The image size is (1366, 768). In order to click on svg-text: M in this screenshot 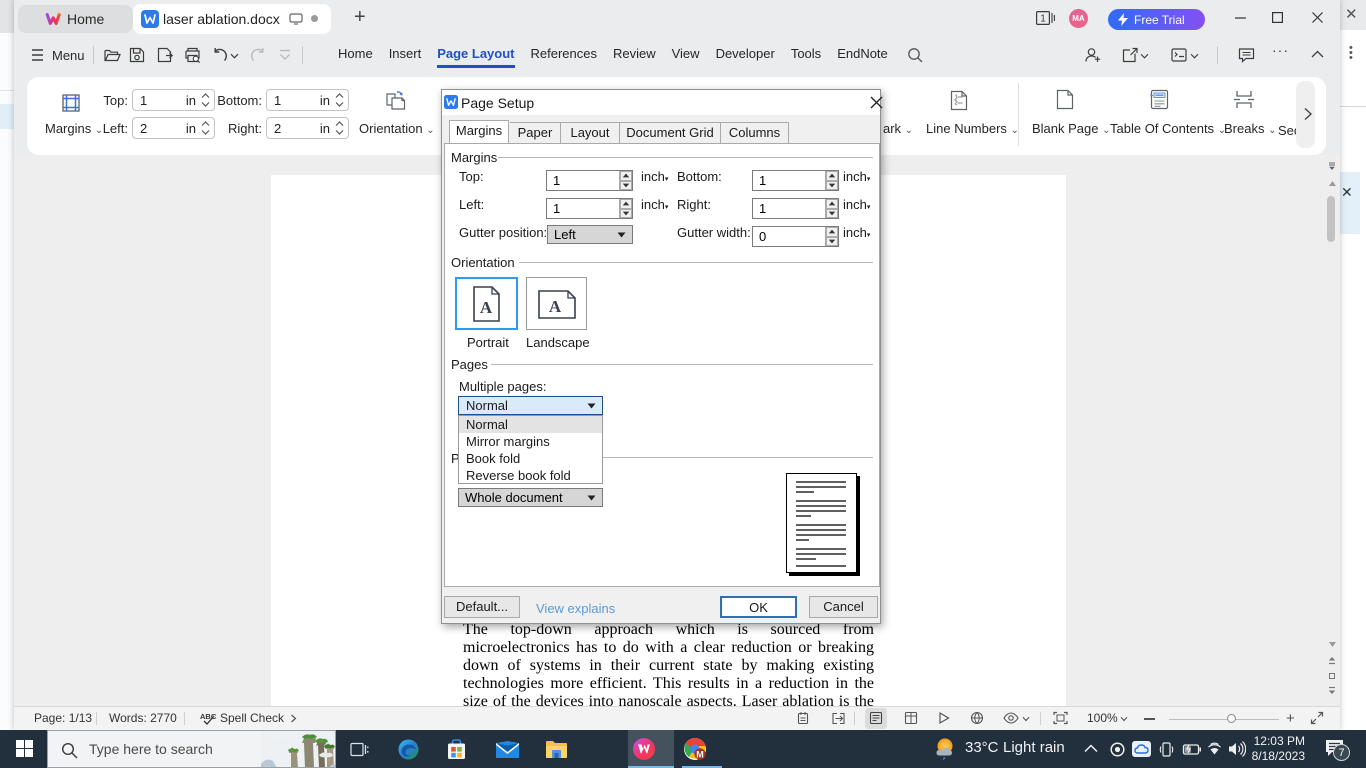, I will do `click(700, 755)`.